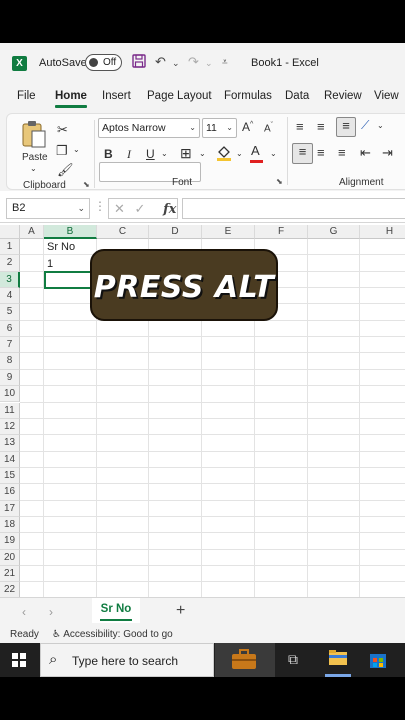  Describe the element at coordinates (287, 151) in the screenshot. I see `ribbon-separator` at that location.